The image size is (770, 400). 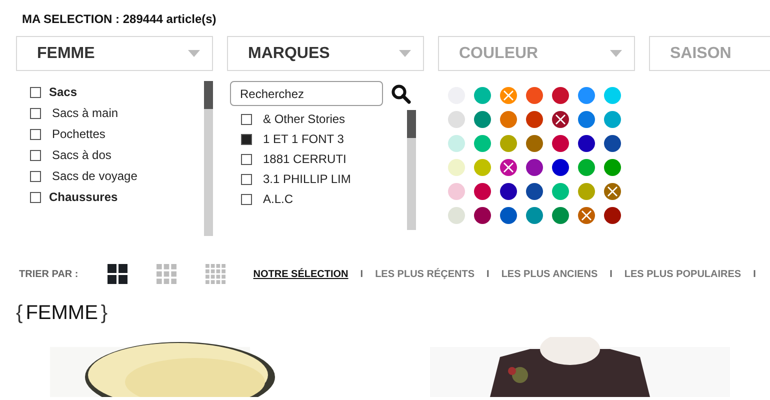 I want to click on brace: {, so click(x=19, y=313).